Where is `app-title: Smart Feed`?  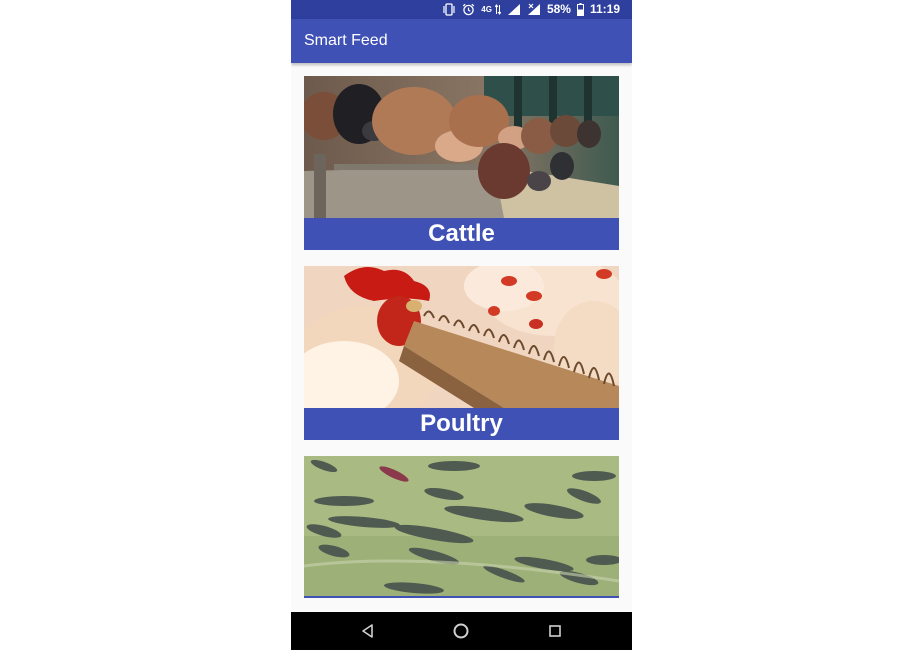 app-title: Smart Feed is located at coordinates (346, 40).